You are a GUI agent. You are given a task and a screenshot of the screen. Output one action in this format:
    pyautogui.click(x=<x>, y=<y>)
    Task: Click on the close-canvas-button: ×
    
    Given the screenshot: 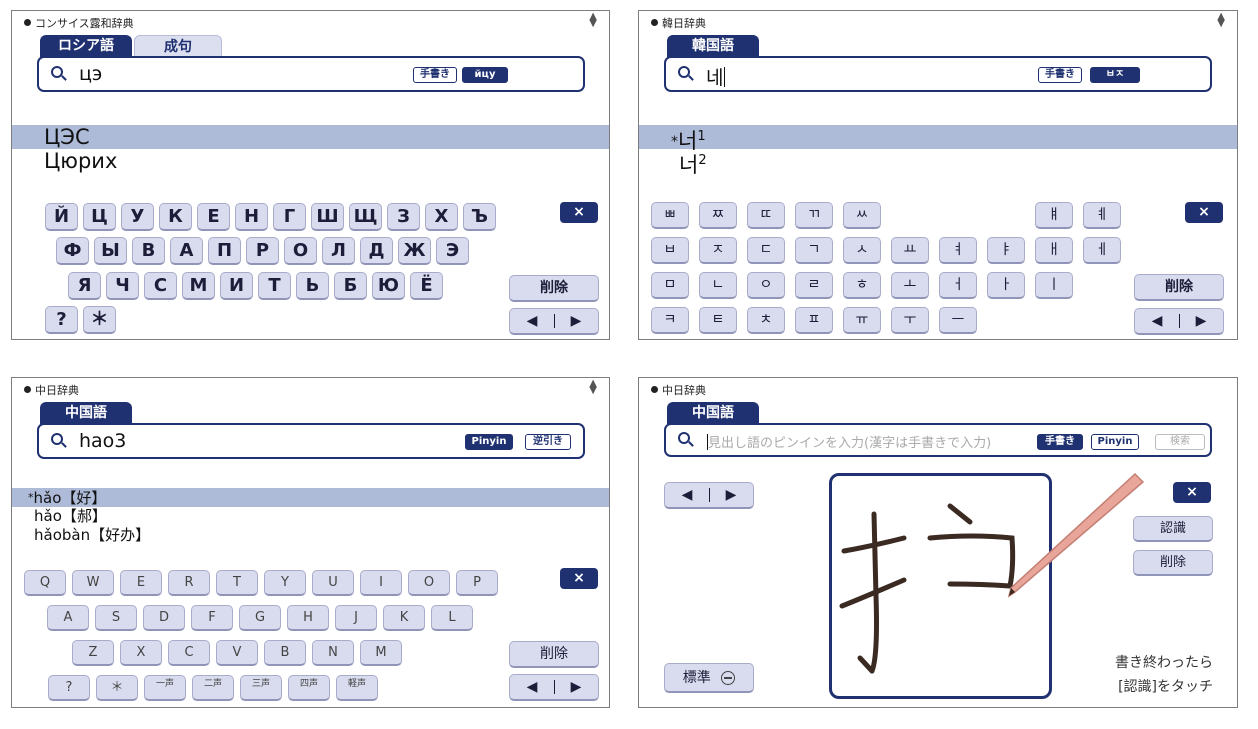 What is the action you would take?
    pyautogui.click(x=1192, y=492)
    